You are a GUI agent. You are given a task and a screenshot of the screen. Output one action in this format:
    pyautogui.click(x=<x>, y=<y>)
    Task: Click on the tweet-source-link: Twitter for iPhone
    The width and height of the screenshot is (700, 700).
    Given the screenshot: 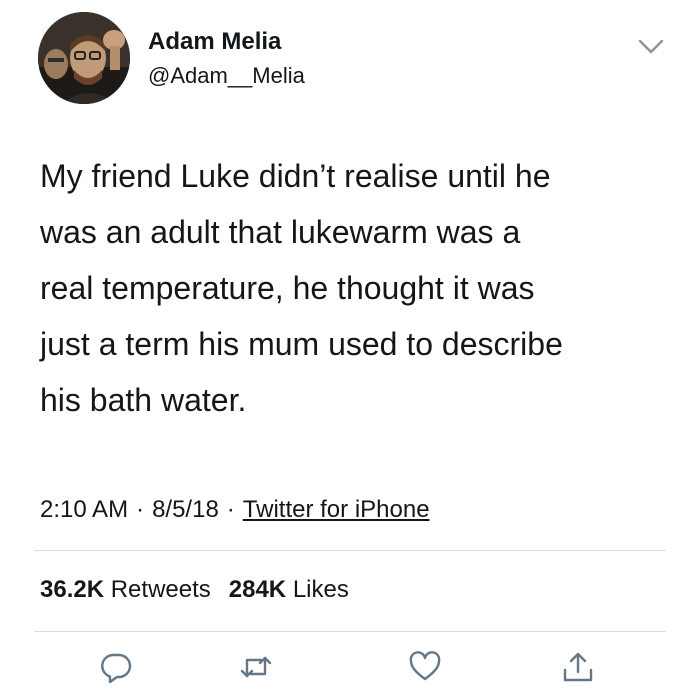 What is the action you would take?
    pyautogui.click(x=336, y=509)
    